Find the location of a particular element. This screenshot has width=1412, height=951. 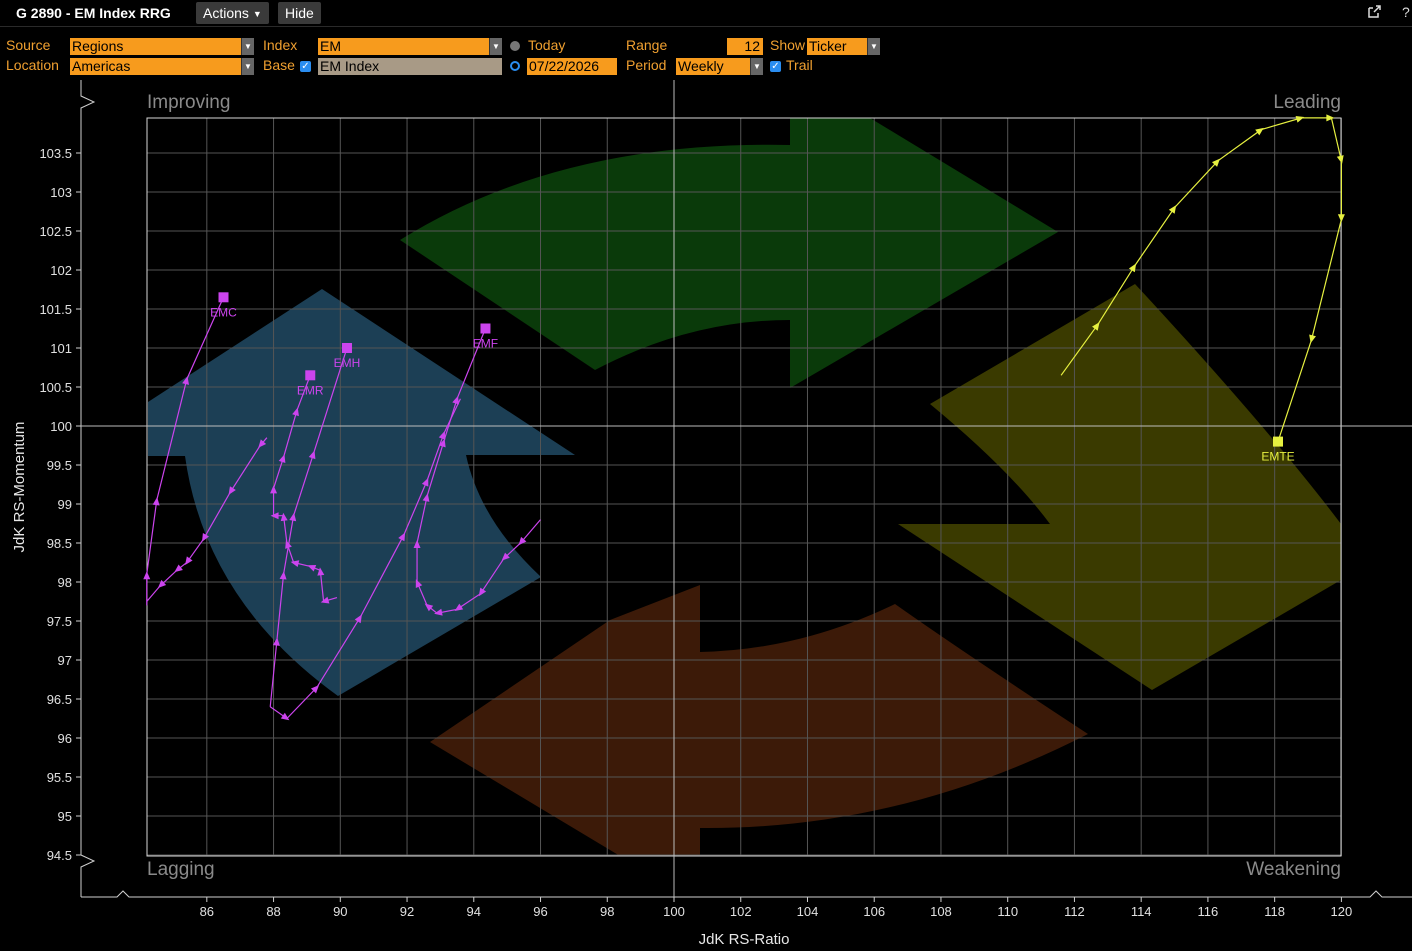

ticker-label: EMH is located at coordinates (347, 363).